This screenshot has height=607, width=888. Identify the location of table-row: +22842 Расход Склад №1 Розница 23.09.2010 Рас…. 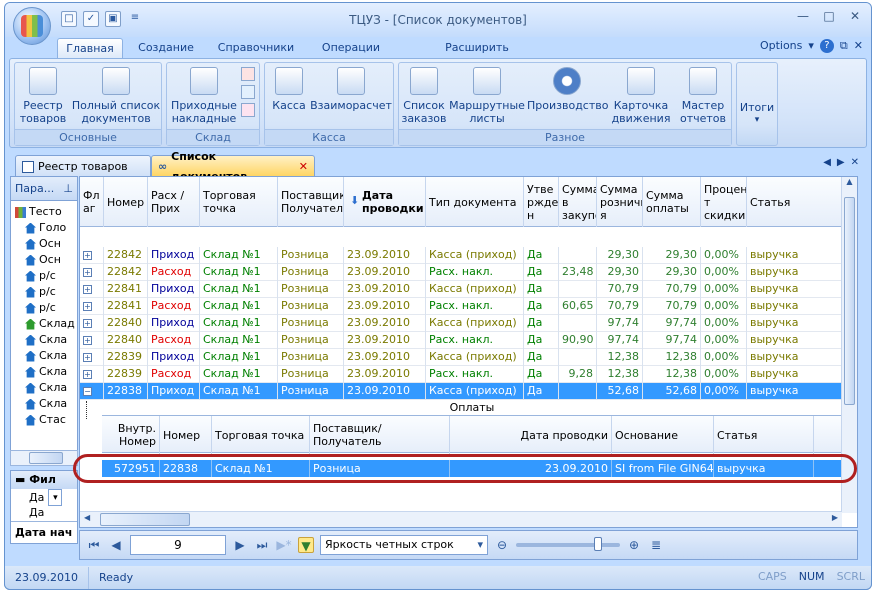
(461, 272).